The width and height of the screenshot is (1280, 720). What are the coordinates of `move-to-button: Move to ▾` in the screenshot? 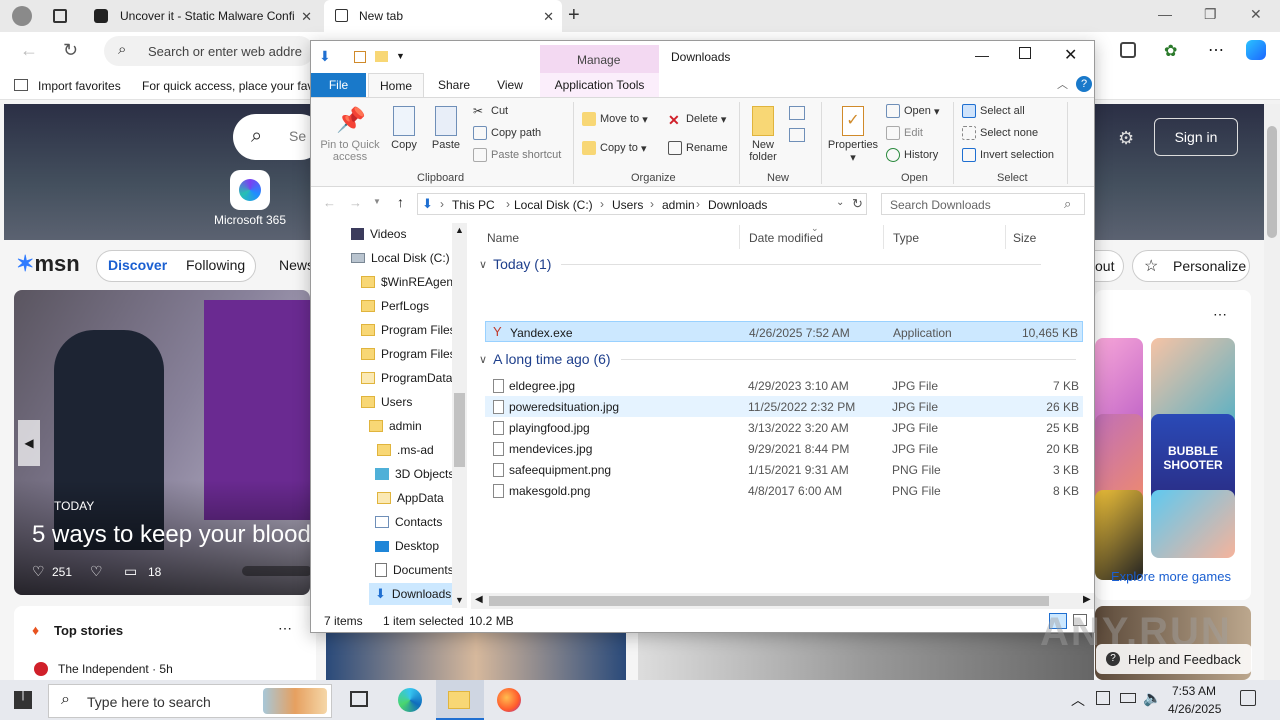 It's located at (615, 119).